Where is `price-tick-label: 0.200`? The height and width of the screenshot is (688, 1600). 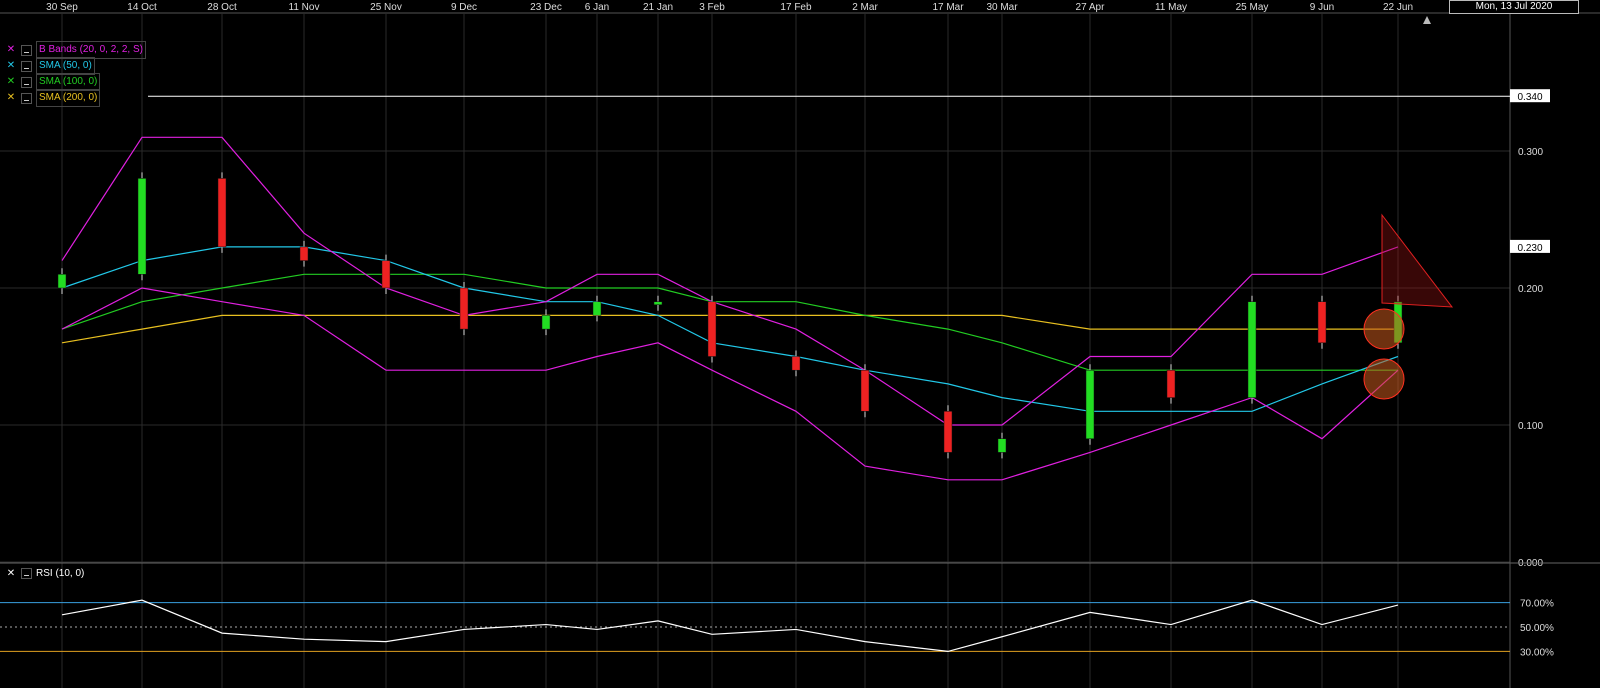
price-tick-label: 0.200 is located at coordinates (1530, 289).